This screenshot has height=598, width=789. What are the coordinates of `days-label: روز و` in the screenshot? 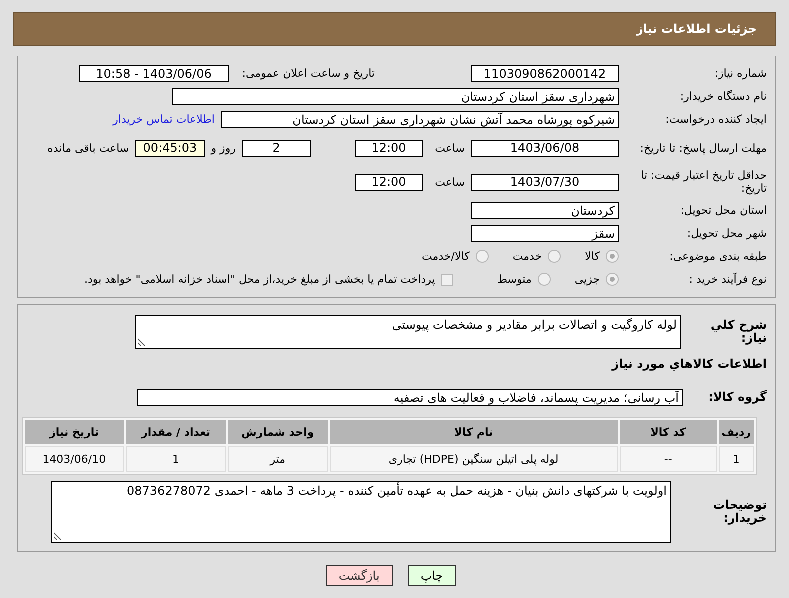 It's located at (223, 148).